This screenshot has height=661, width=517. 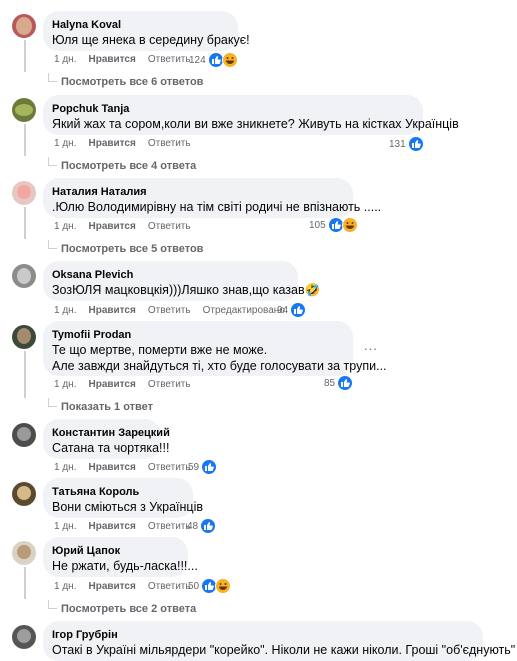 What do you see at coordinates (122, 164) in the screenshot?
I see `view-replies-link: Посмотреть все 4 ответа` at bounding box center [122, 164].